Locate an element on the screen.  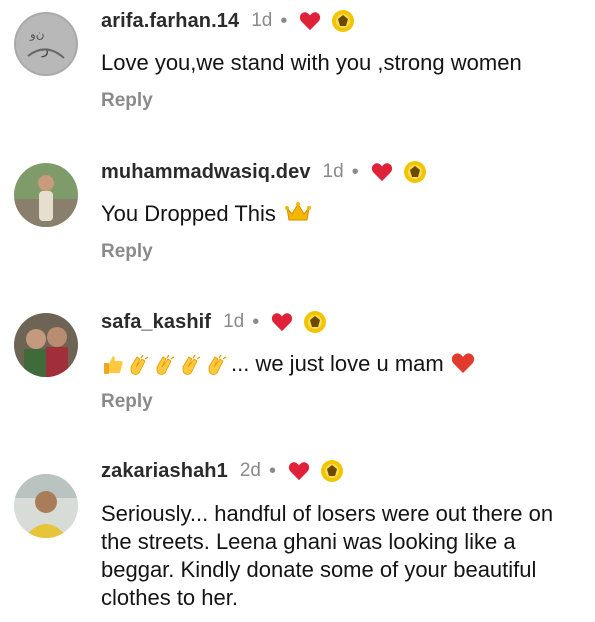
comment-text: ... we just love u mam is located at coordinates (288, 364).